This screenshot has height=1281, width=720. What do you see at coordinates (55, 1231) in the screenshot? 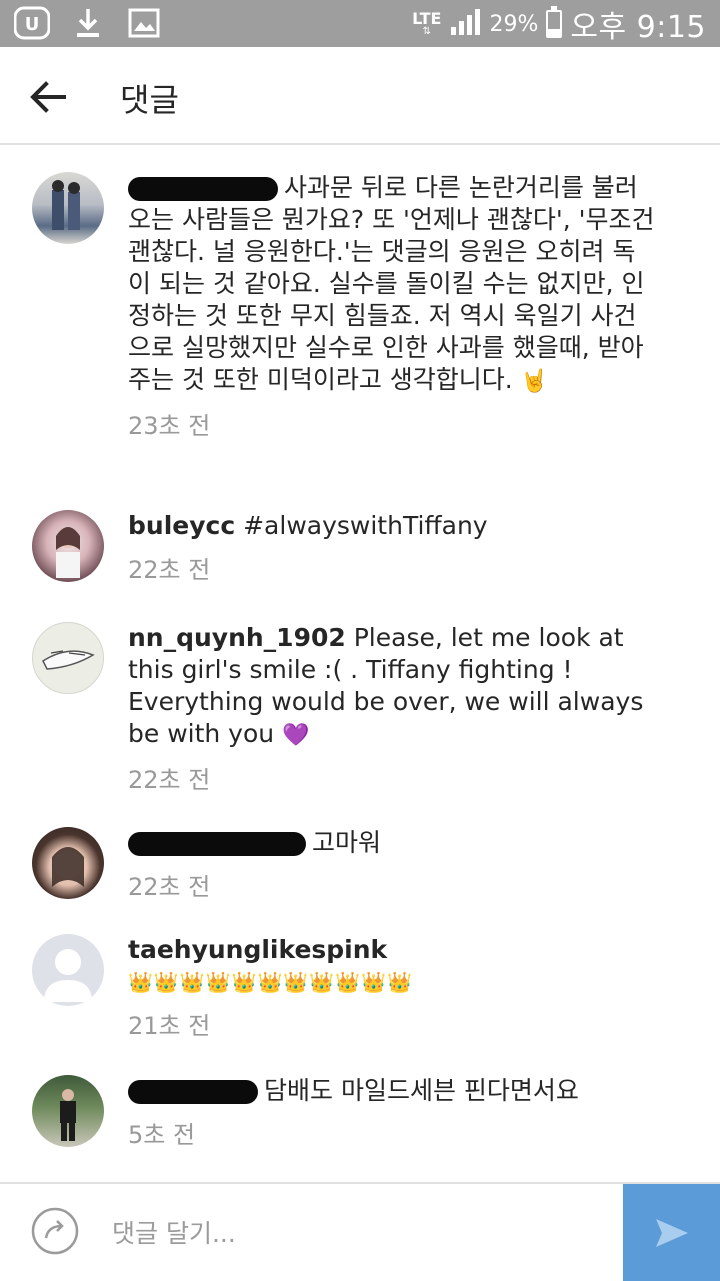
I see `share-arrow-icon` at bounding box center [55, 1231].